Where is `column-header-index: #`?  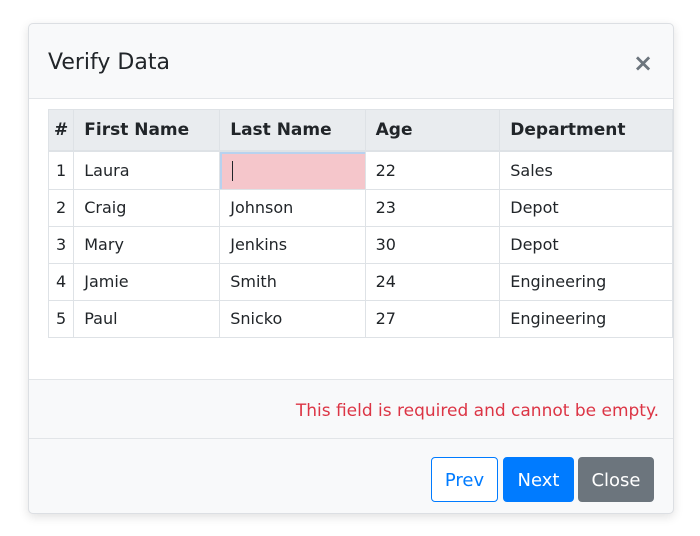 column-header-index: # is located at coordinates (61, 130).